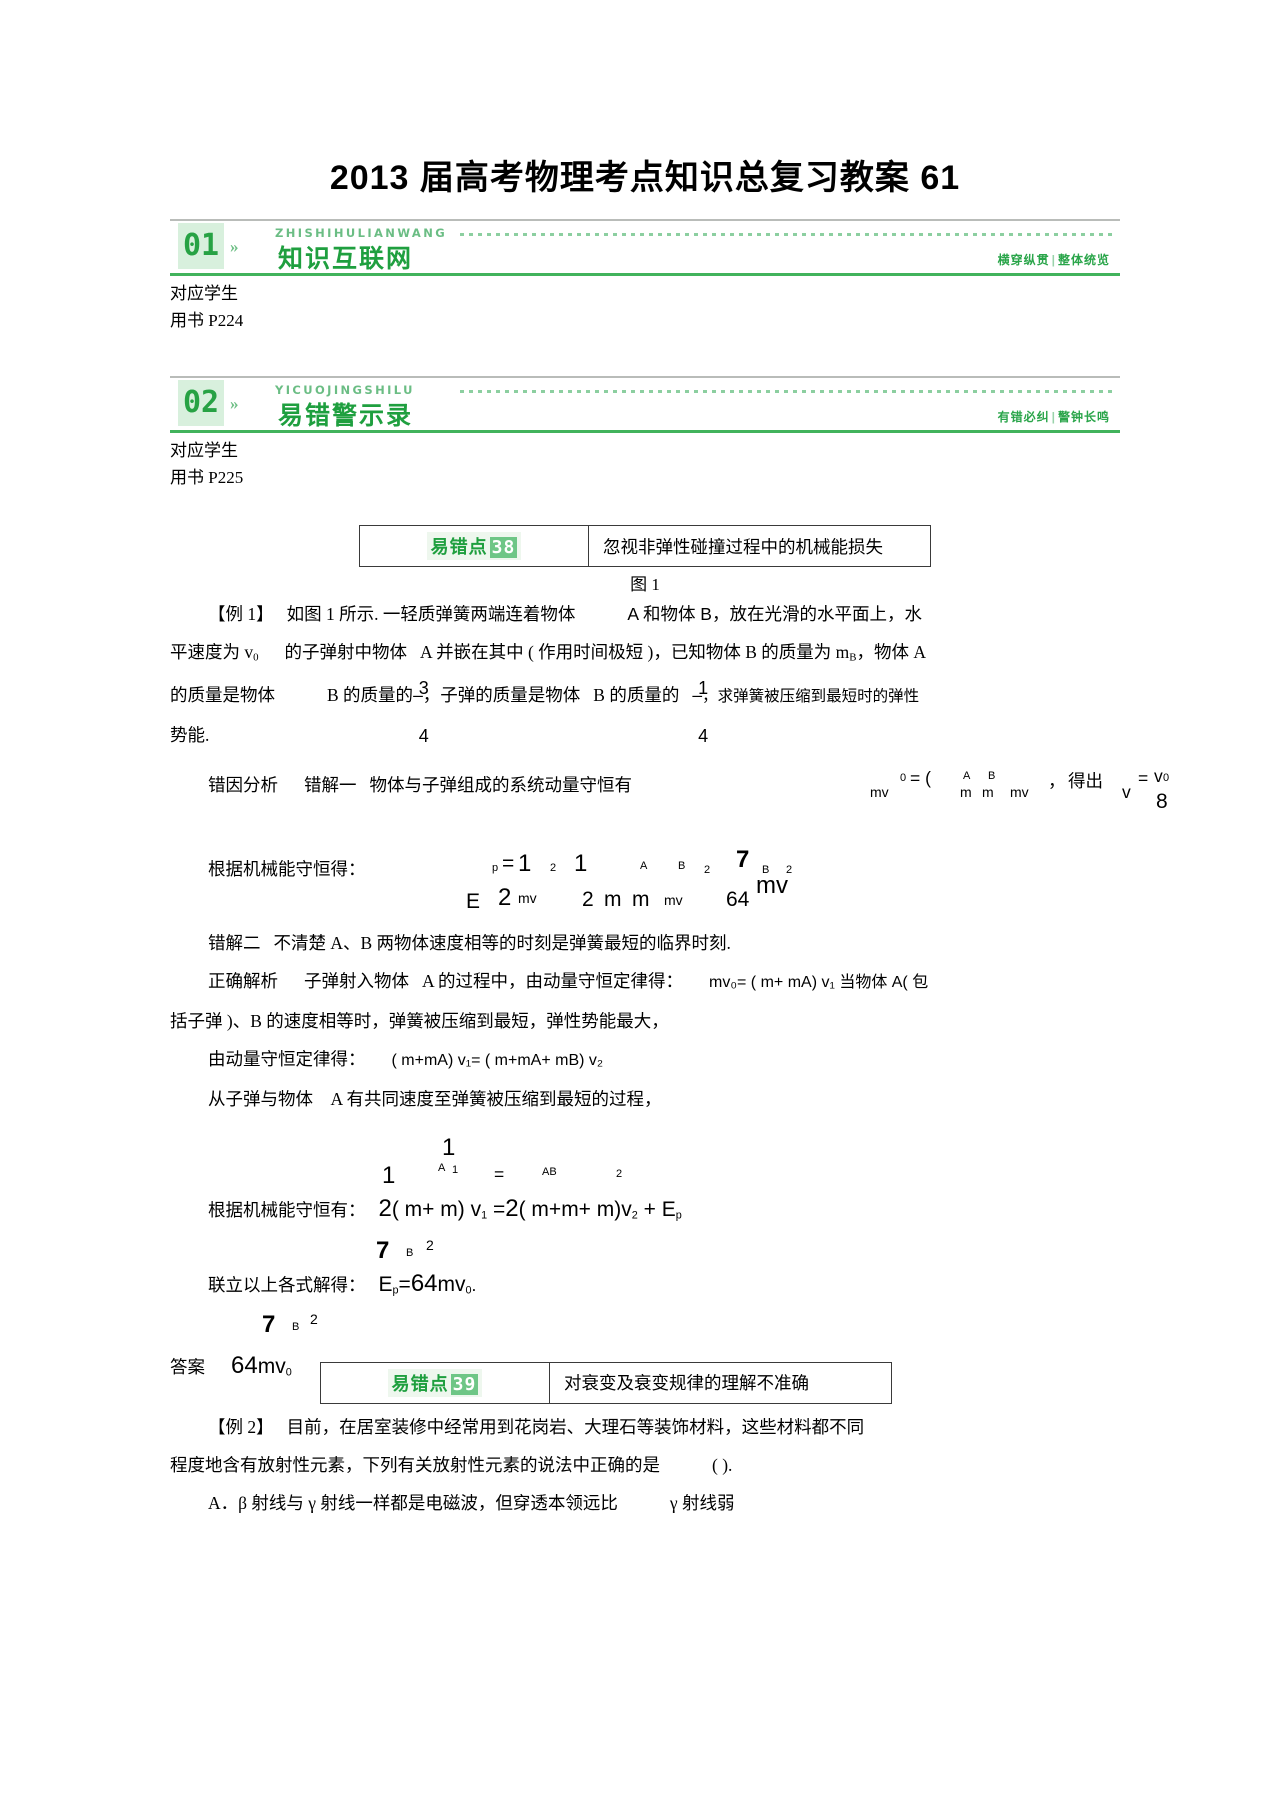 The width and height of the screenshot is (1274, 1804). What do you see at coordinates (204, 450) in the screenshot?
I see `ref-line1-02: 对应学生` at bounding box center [204, 450].